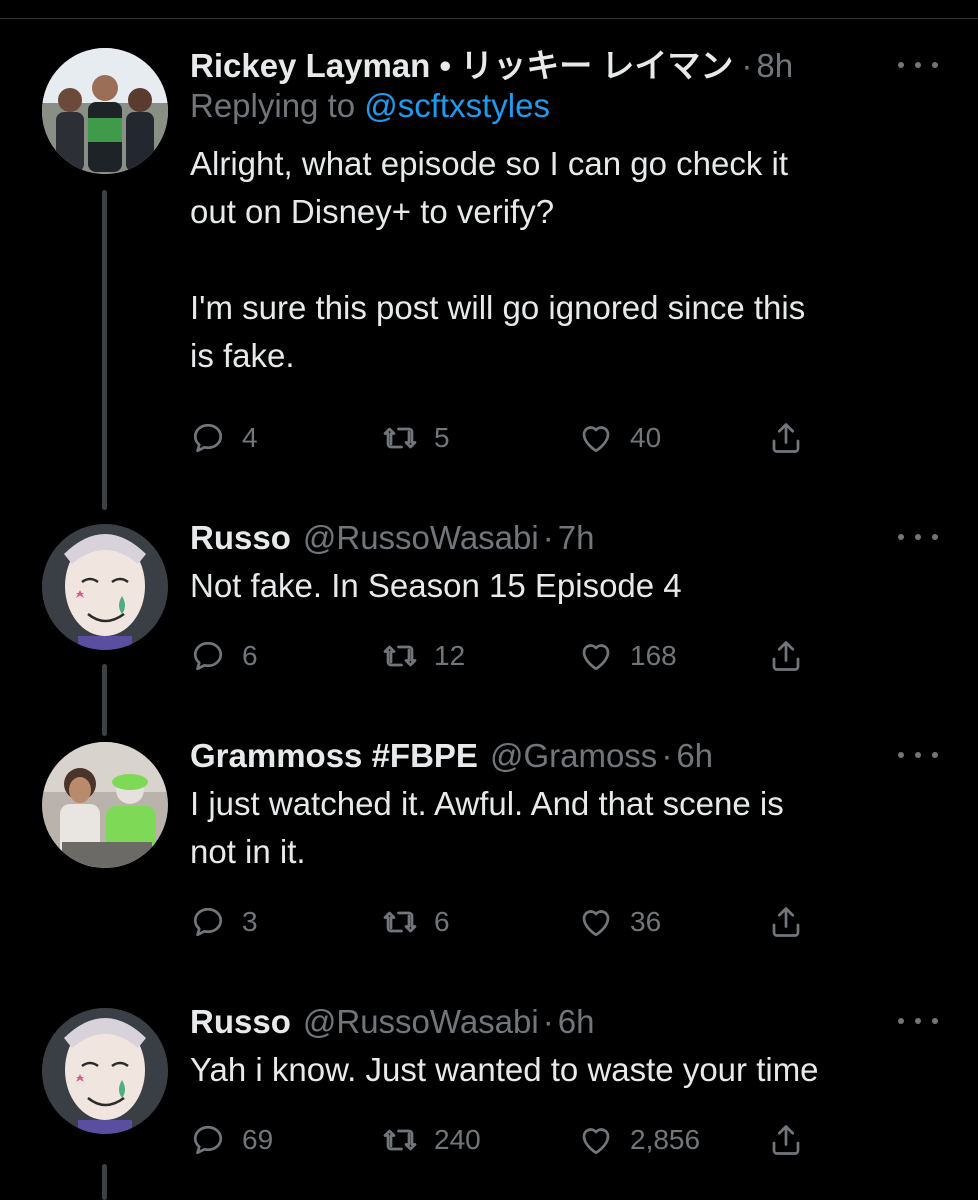 The height and width of the screenshot is (1200, 978). I want to click on like-button: 168, so click(627, 656).